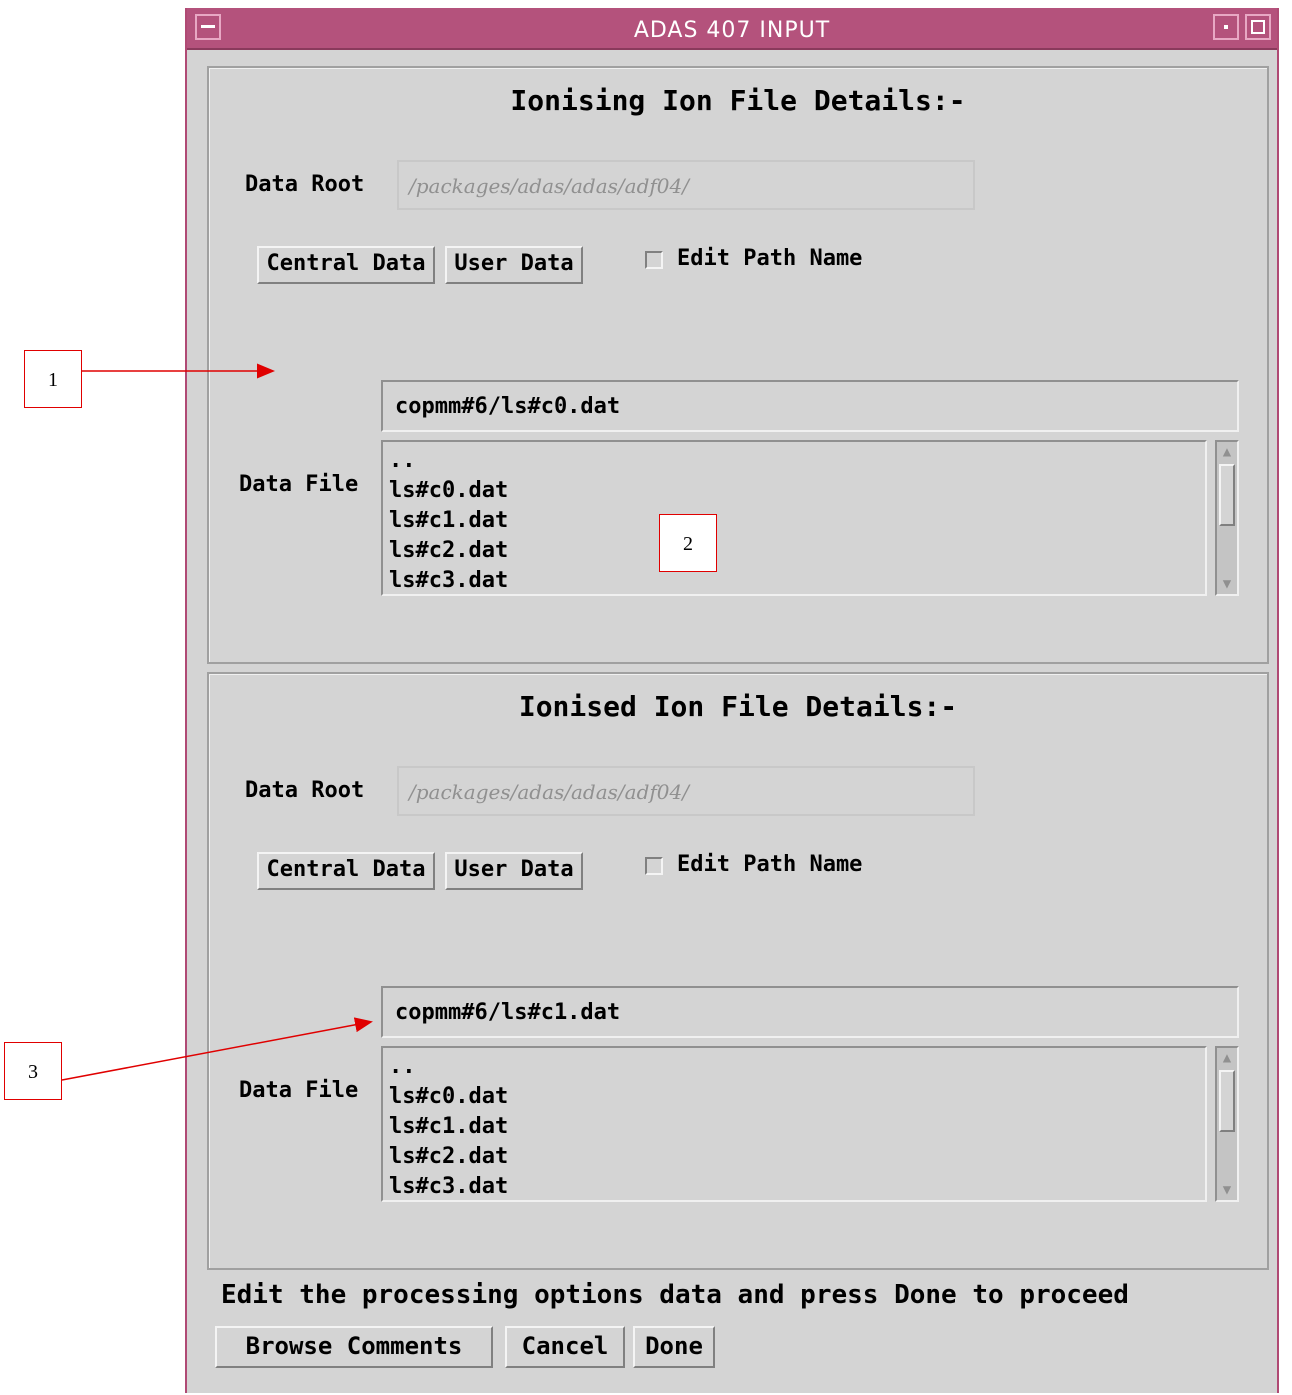 The width and height of the screenshot is (1292, 1395). Describe the element at coordinates (53, 379) in the screenshot. I see `callout-1: 1` at that location.